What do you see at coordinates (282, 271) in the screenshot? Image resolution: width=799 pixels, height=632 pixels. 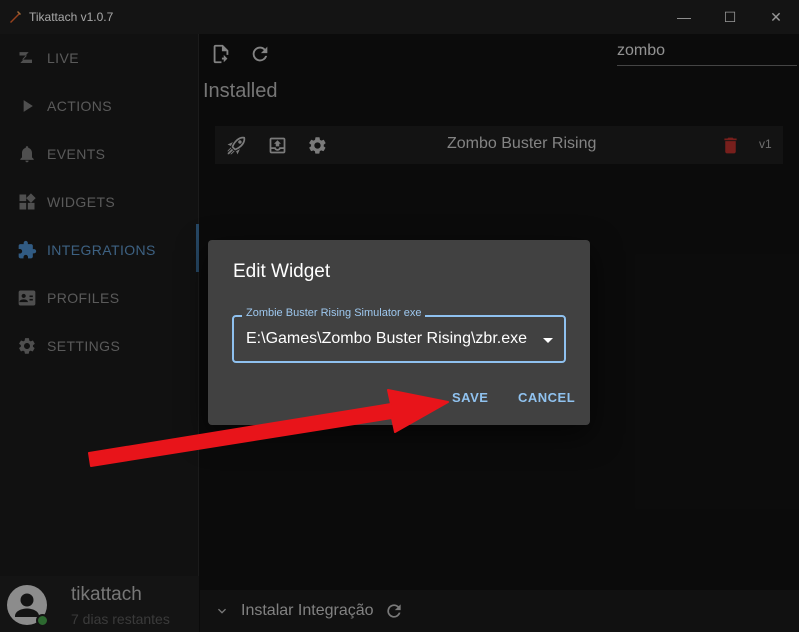 I see `dialog-title: Edit Widget` at bounding box center [282, 271].